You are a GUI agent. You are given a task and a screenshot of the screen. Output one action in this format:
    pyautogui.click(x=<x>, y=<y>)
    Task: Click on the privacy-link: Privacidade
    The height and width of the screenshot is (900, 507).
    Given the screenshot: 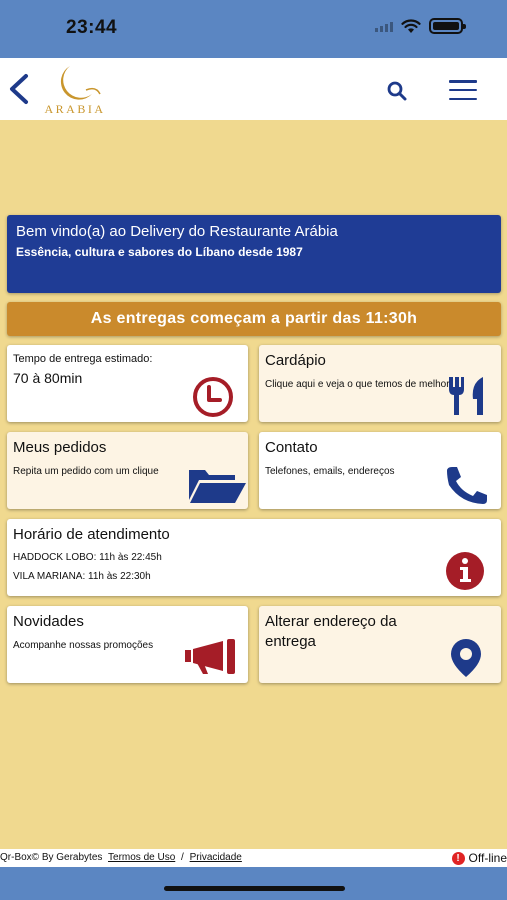 What is the action you would take?
    pyautogui.click(x=216, y=857)
    